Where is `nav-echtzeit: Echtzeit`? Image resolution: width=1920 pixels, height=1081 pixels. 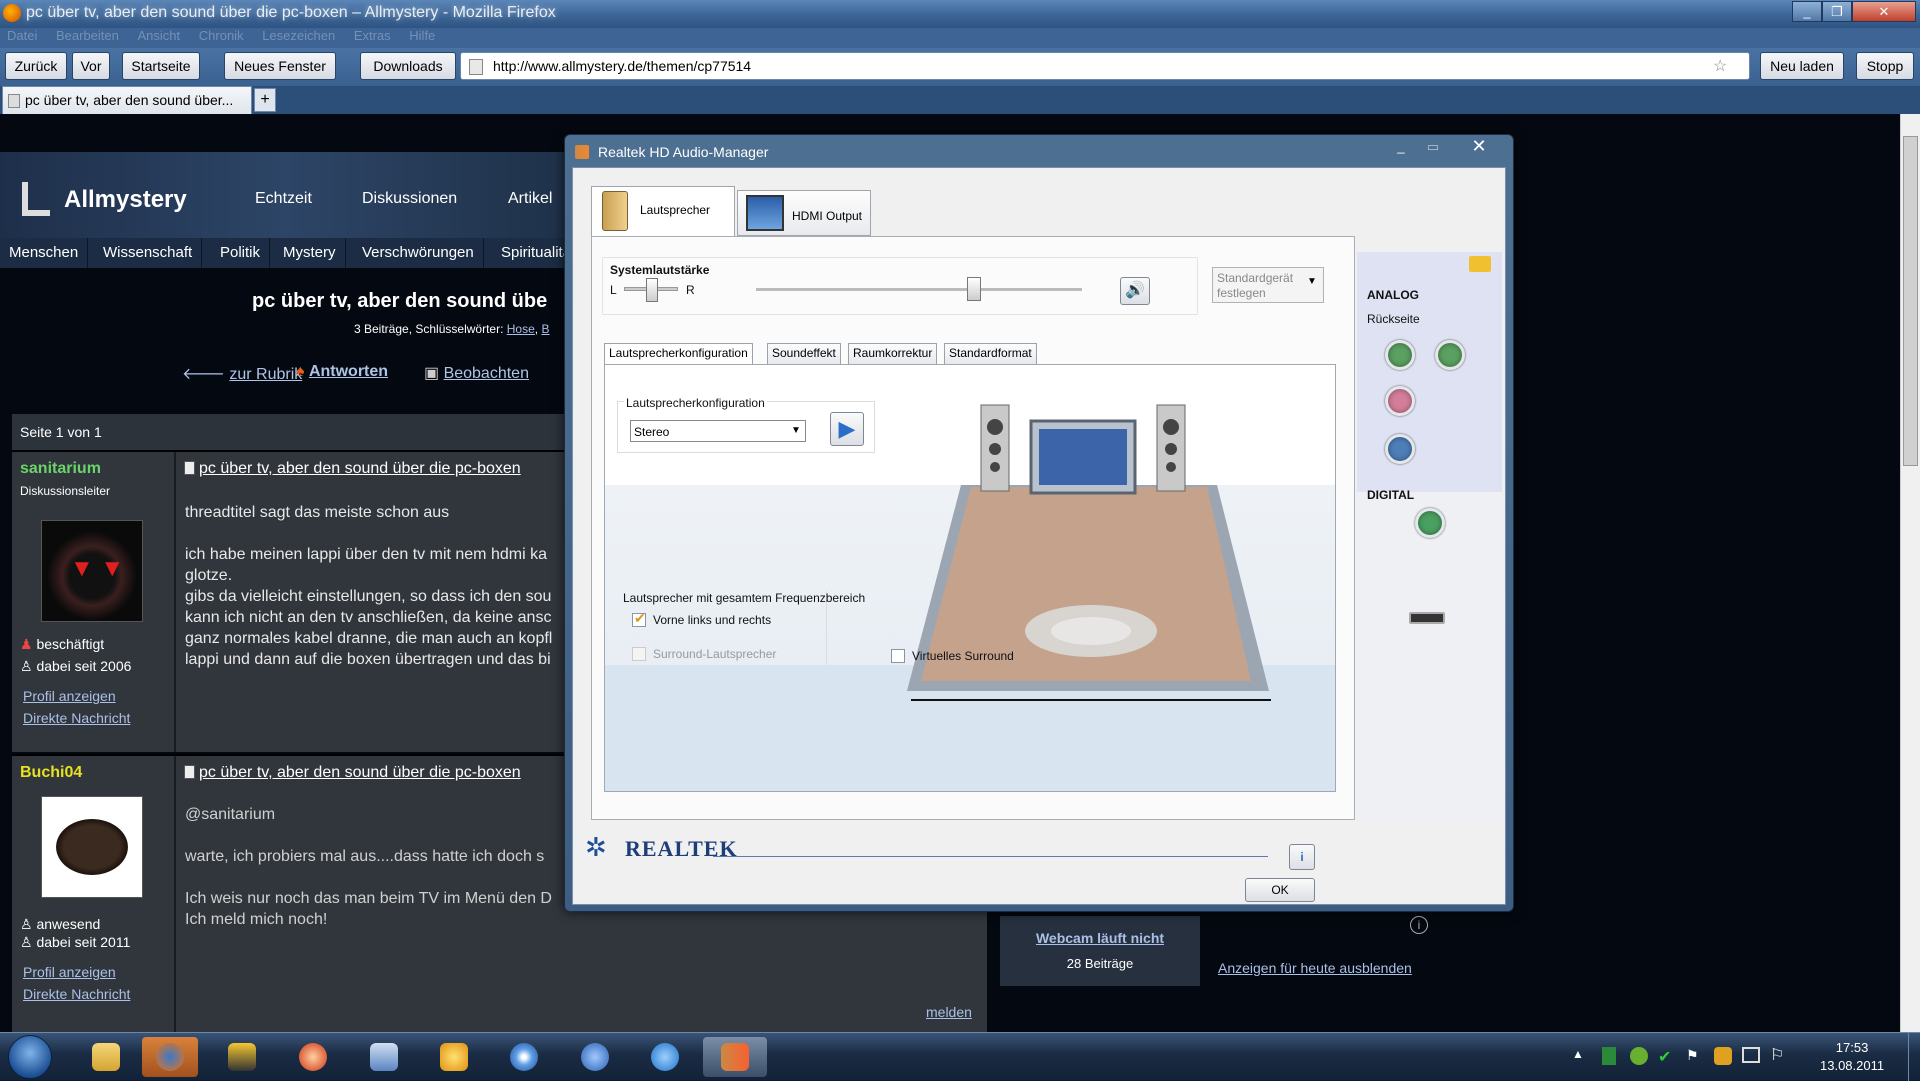
nav-echtzeit: Echtzeit is located at coordinates (283, 199).